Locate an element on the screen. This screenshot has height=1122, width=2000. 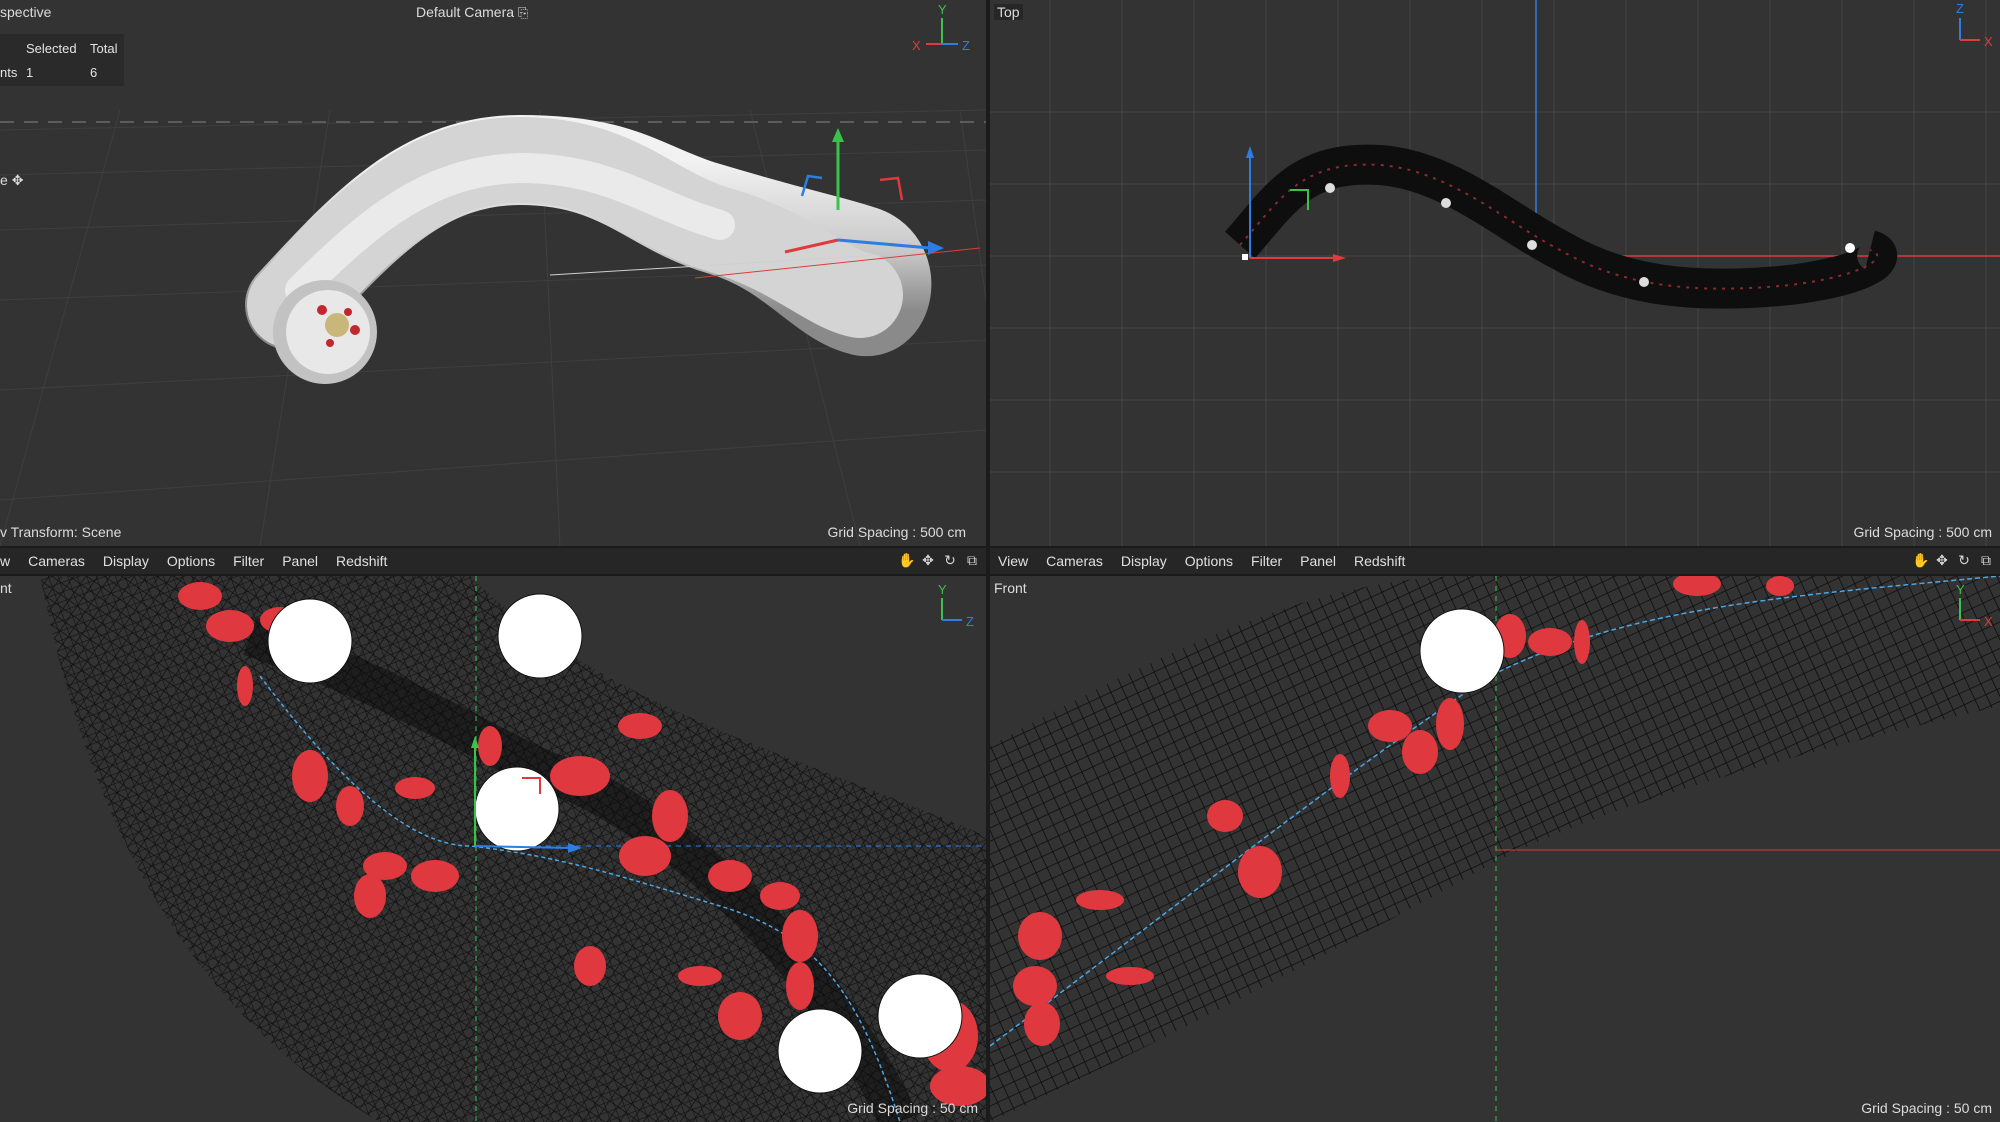
hud-selected-value: 1 is located at coordinates (30, 72).